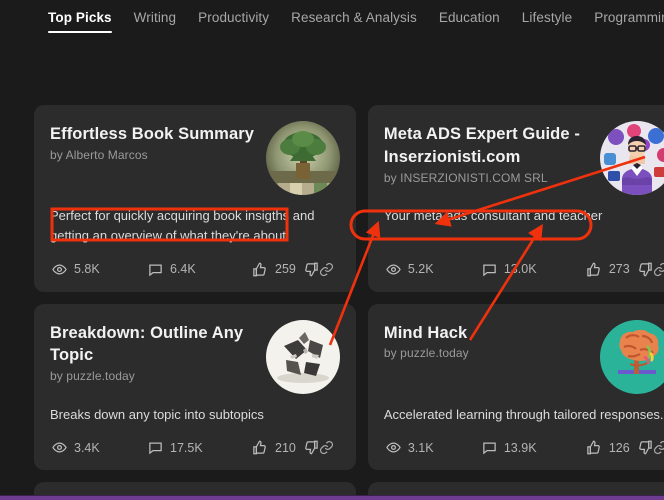 The width and height of the screenshot is (664, 500). Describe the element at coordinates (302, 356) in the screenshot. I see `broken-stone-avatar` at that location.